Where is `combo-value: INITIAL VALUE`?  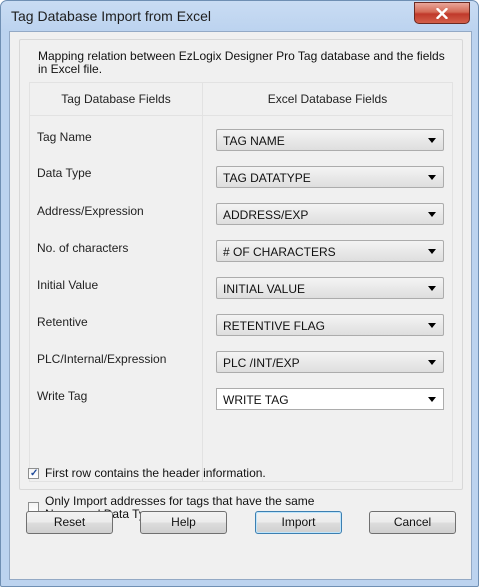 combo-value: INITIAL VALUE is located at coordinates (264, 289).